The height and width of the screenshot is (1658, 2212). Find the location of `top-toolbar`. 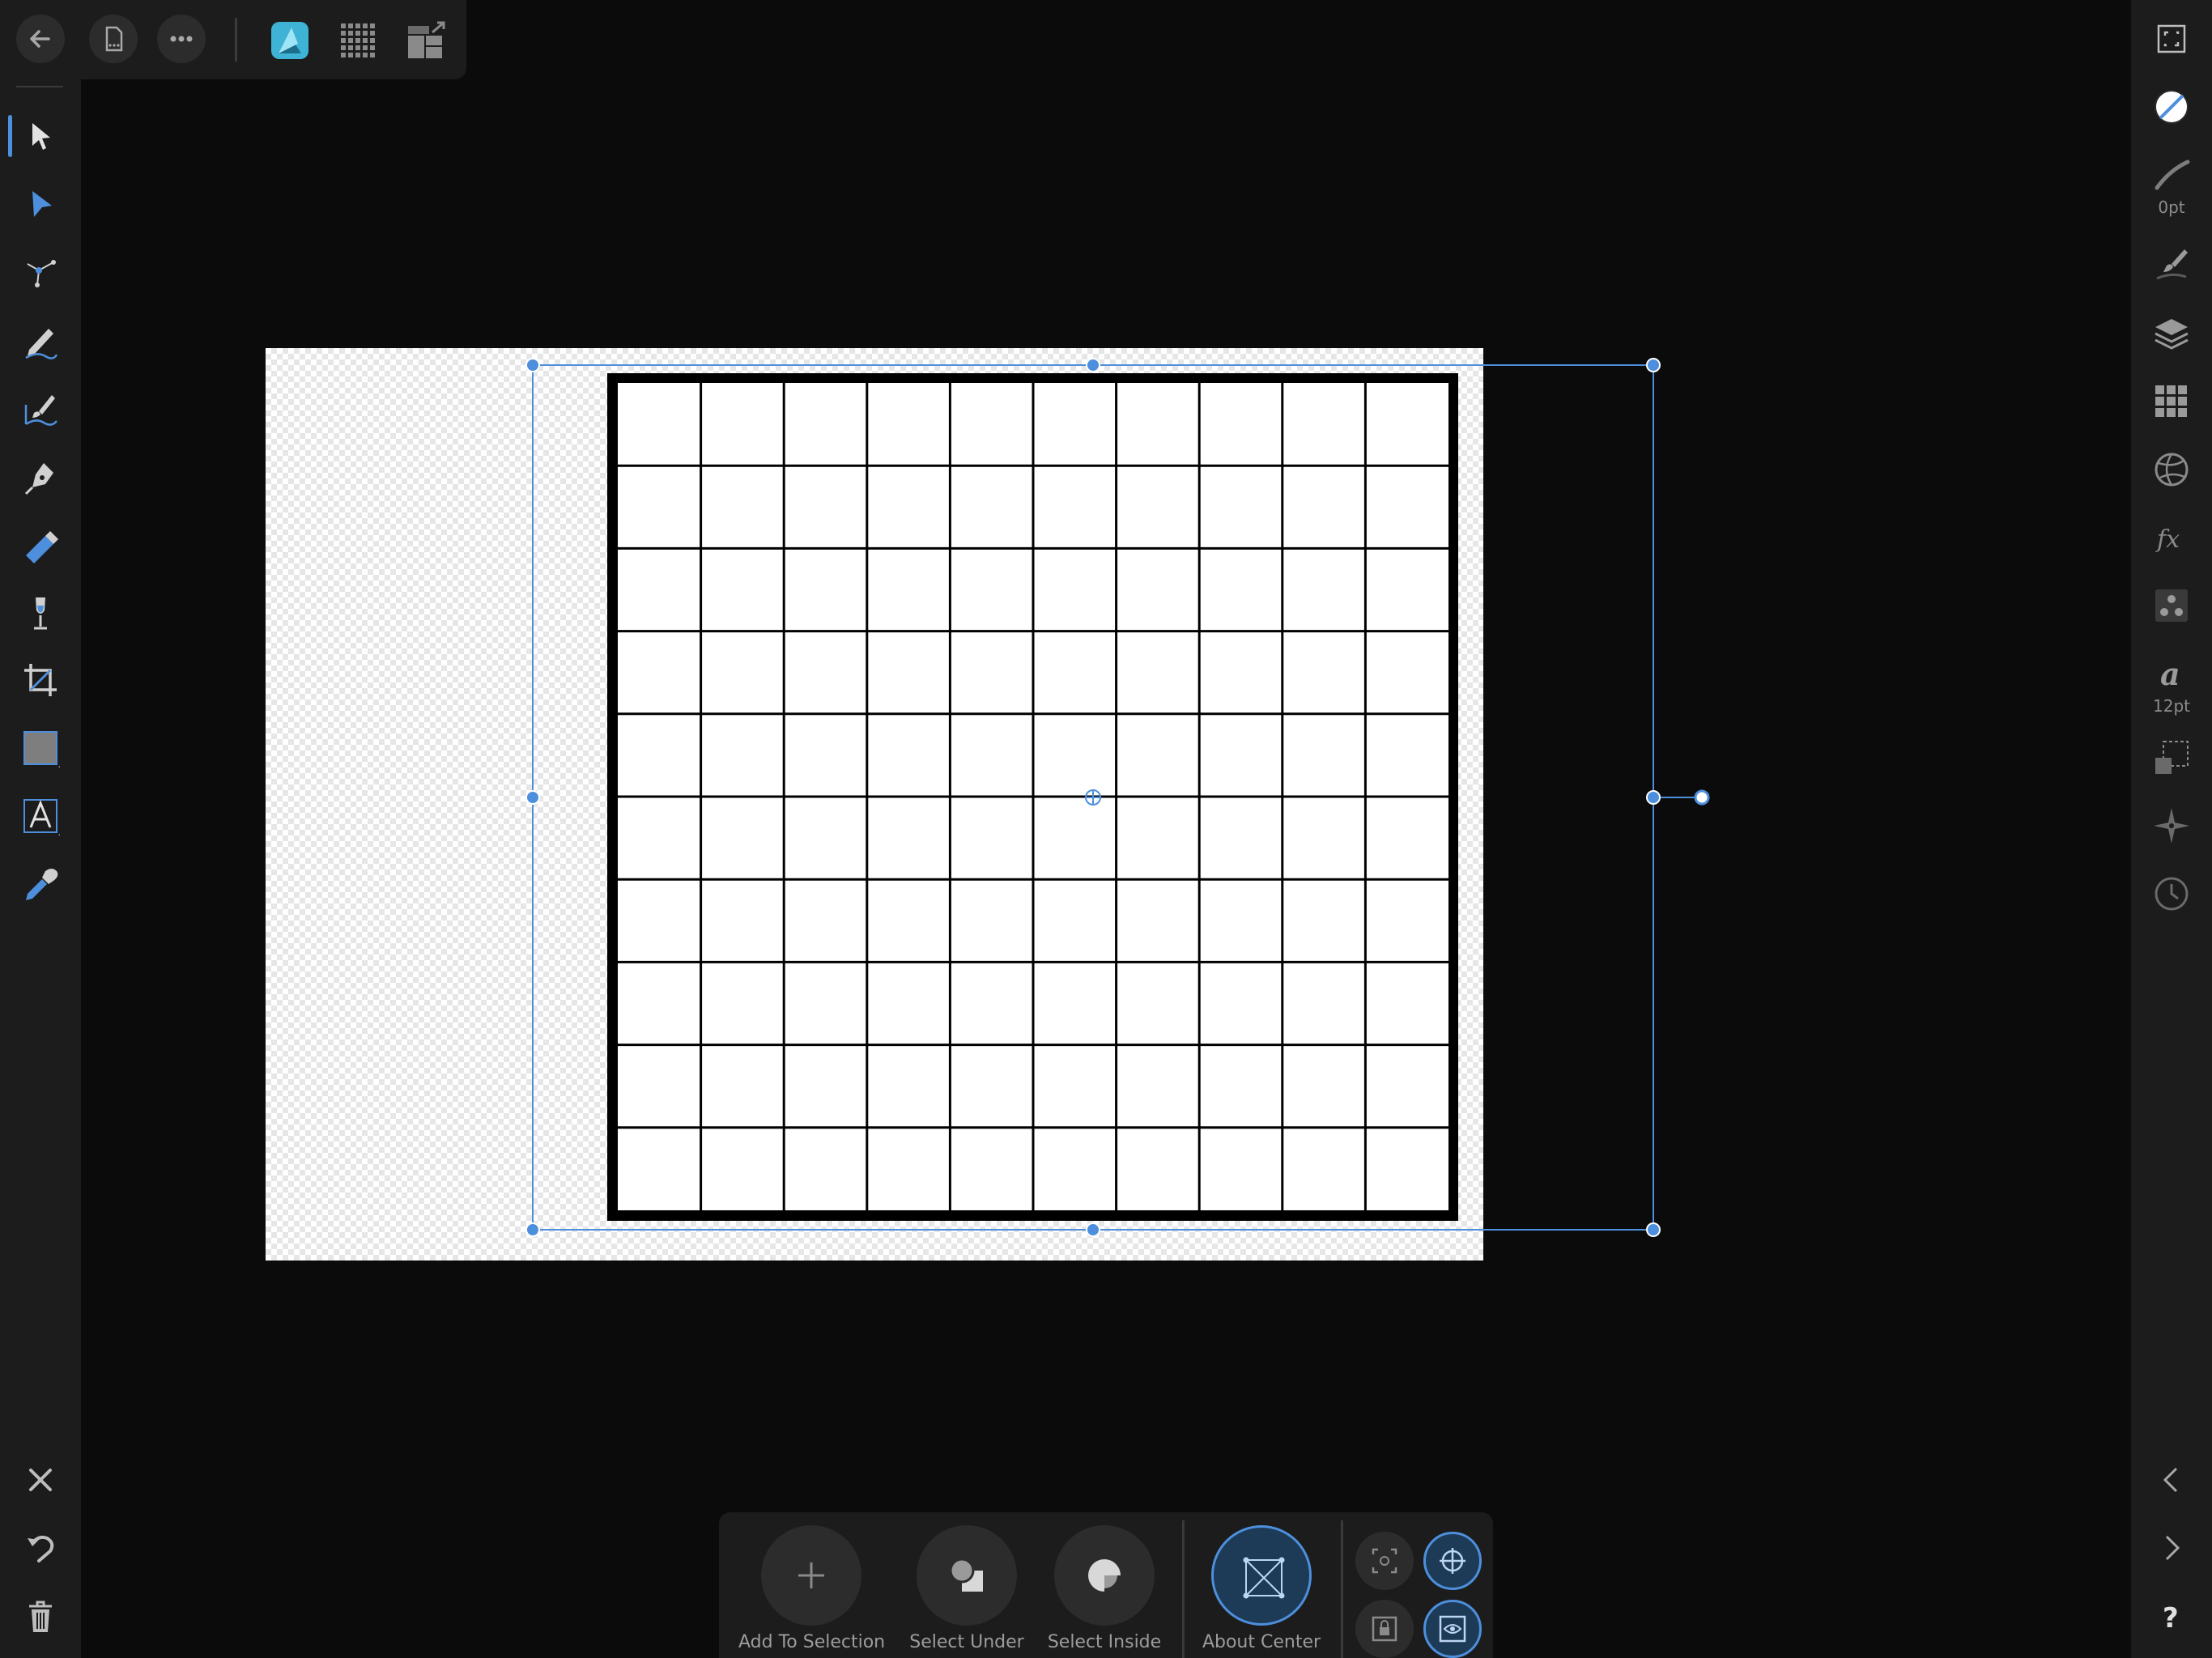

top-toolbar is located at coordinates (233, 39).